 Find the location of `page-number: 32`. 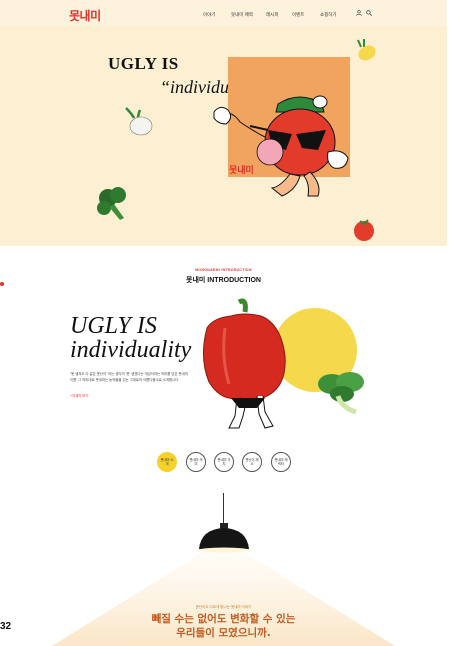

page-number: 32 is located at coordinates (6, 626).